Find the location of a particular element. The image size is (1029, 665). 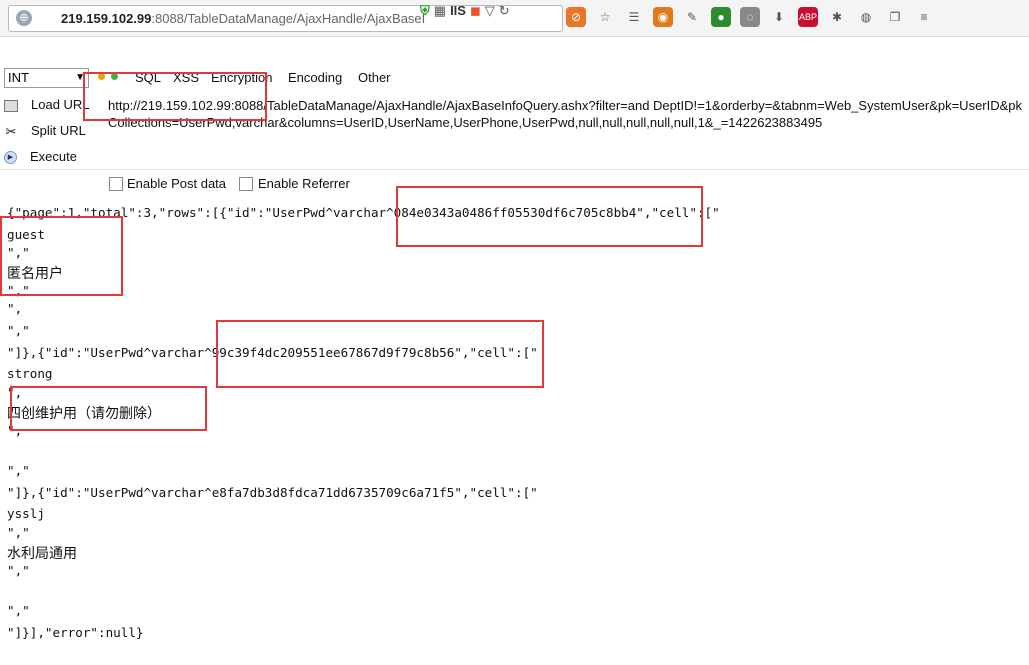

addon-icon: ◌ is located at coordinates (750, 17).